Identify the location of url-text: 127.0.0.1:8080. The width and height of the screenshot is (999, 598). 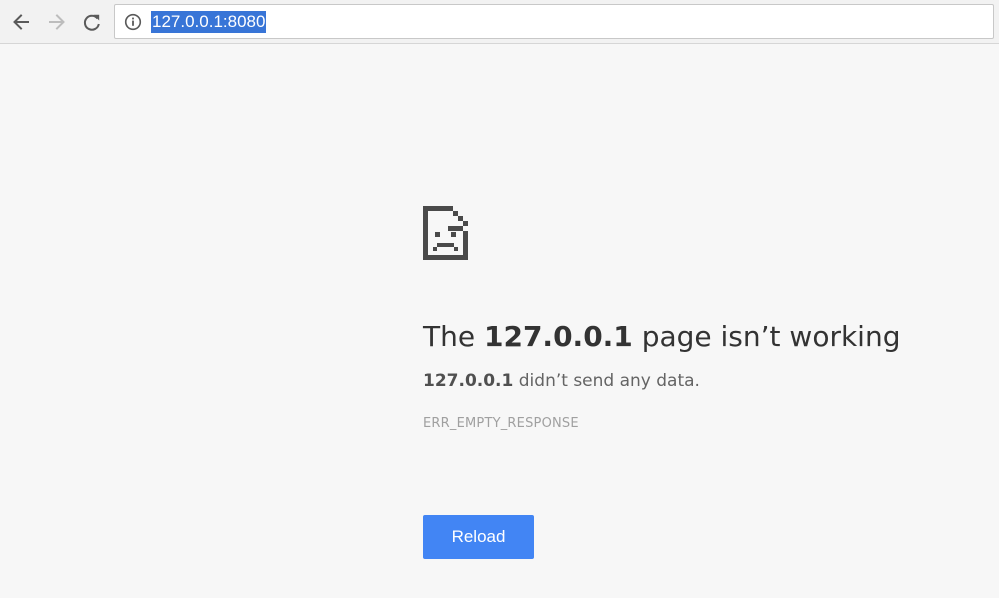
(209, 22).